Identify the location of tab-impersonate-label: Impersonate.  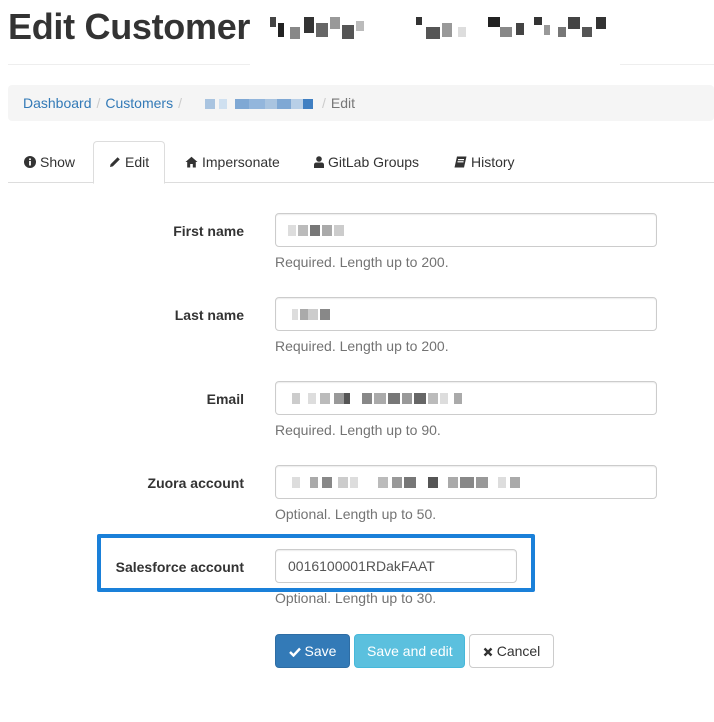
(241, 162).